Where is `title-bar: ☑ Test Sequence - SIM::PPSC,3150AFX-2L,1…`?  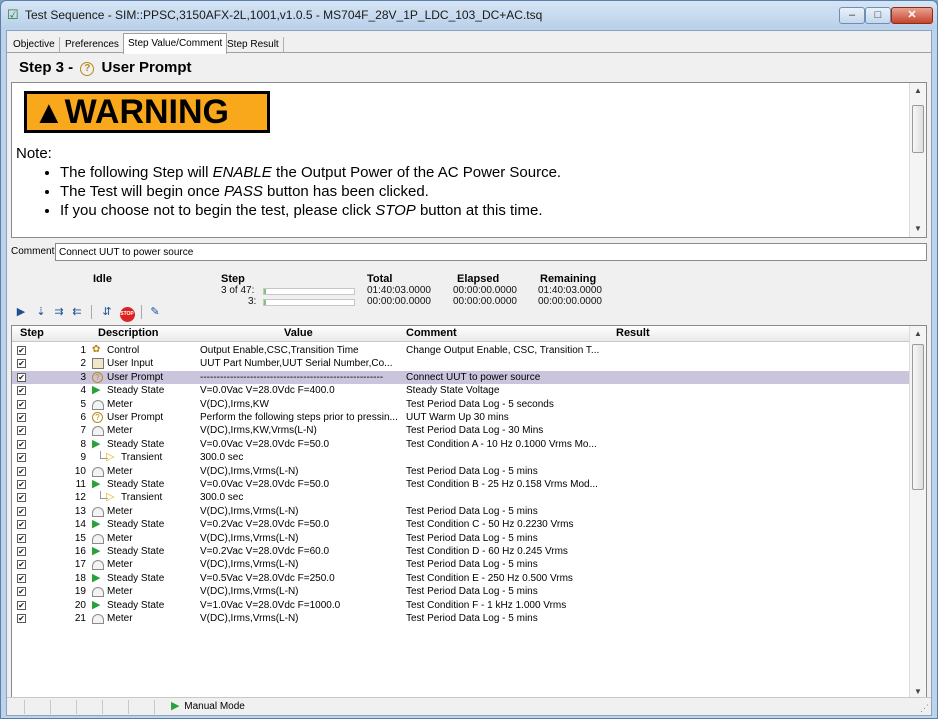
title-bar: ☑ Test Sequence - SIM::PPSC,3150AFX-2L,1… is located at coordinates (469, 15).